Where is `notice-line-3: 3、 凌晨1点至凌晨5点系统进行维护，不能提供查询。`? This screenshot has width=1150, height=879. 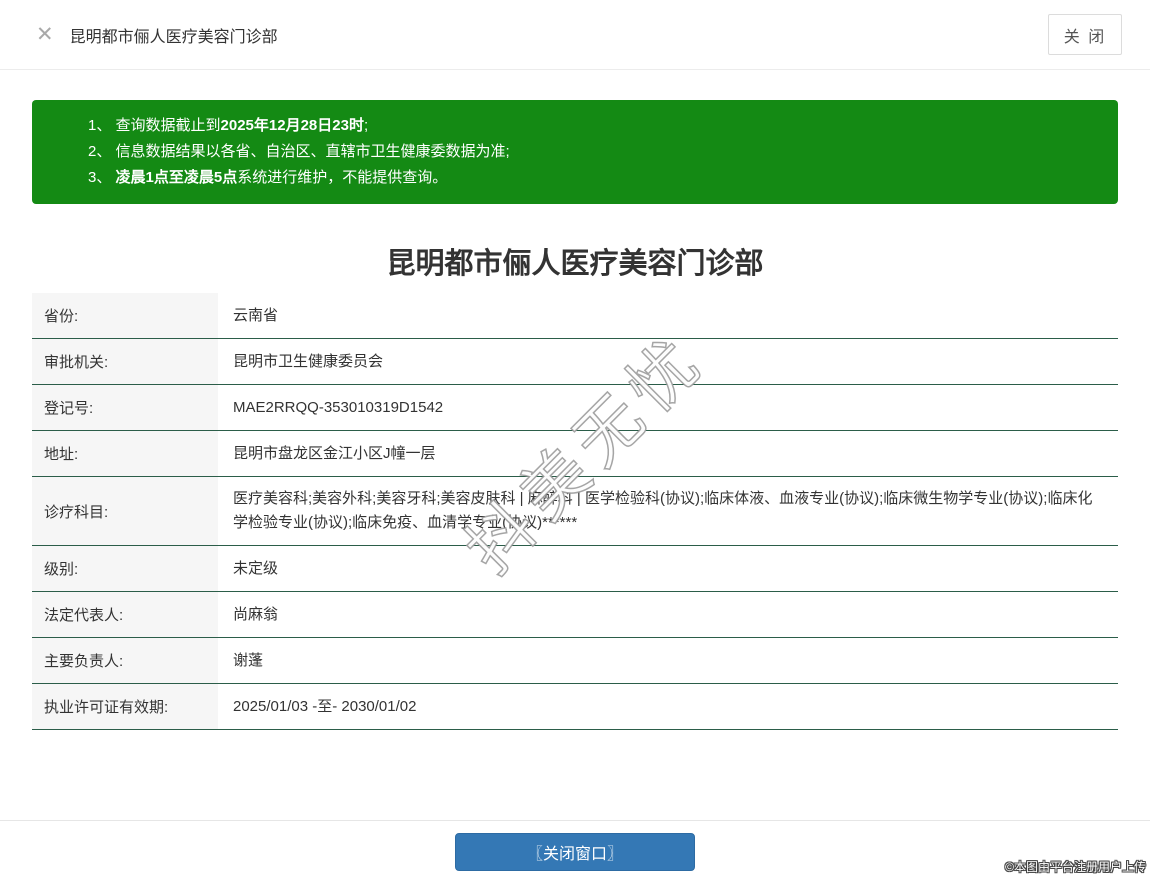 notice-line-3: 3、 凌晨1点至凌晨5点系统进行维护，不能提供查询。 is located at coordinates (268, 177).